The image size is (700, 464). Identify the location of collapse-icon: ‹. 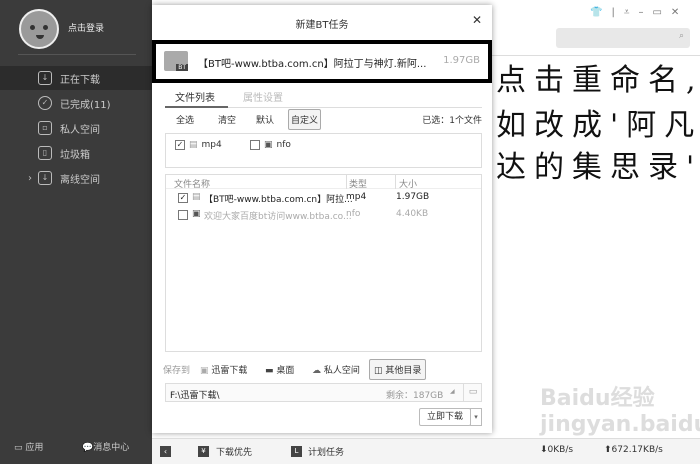
(165, 451).